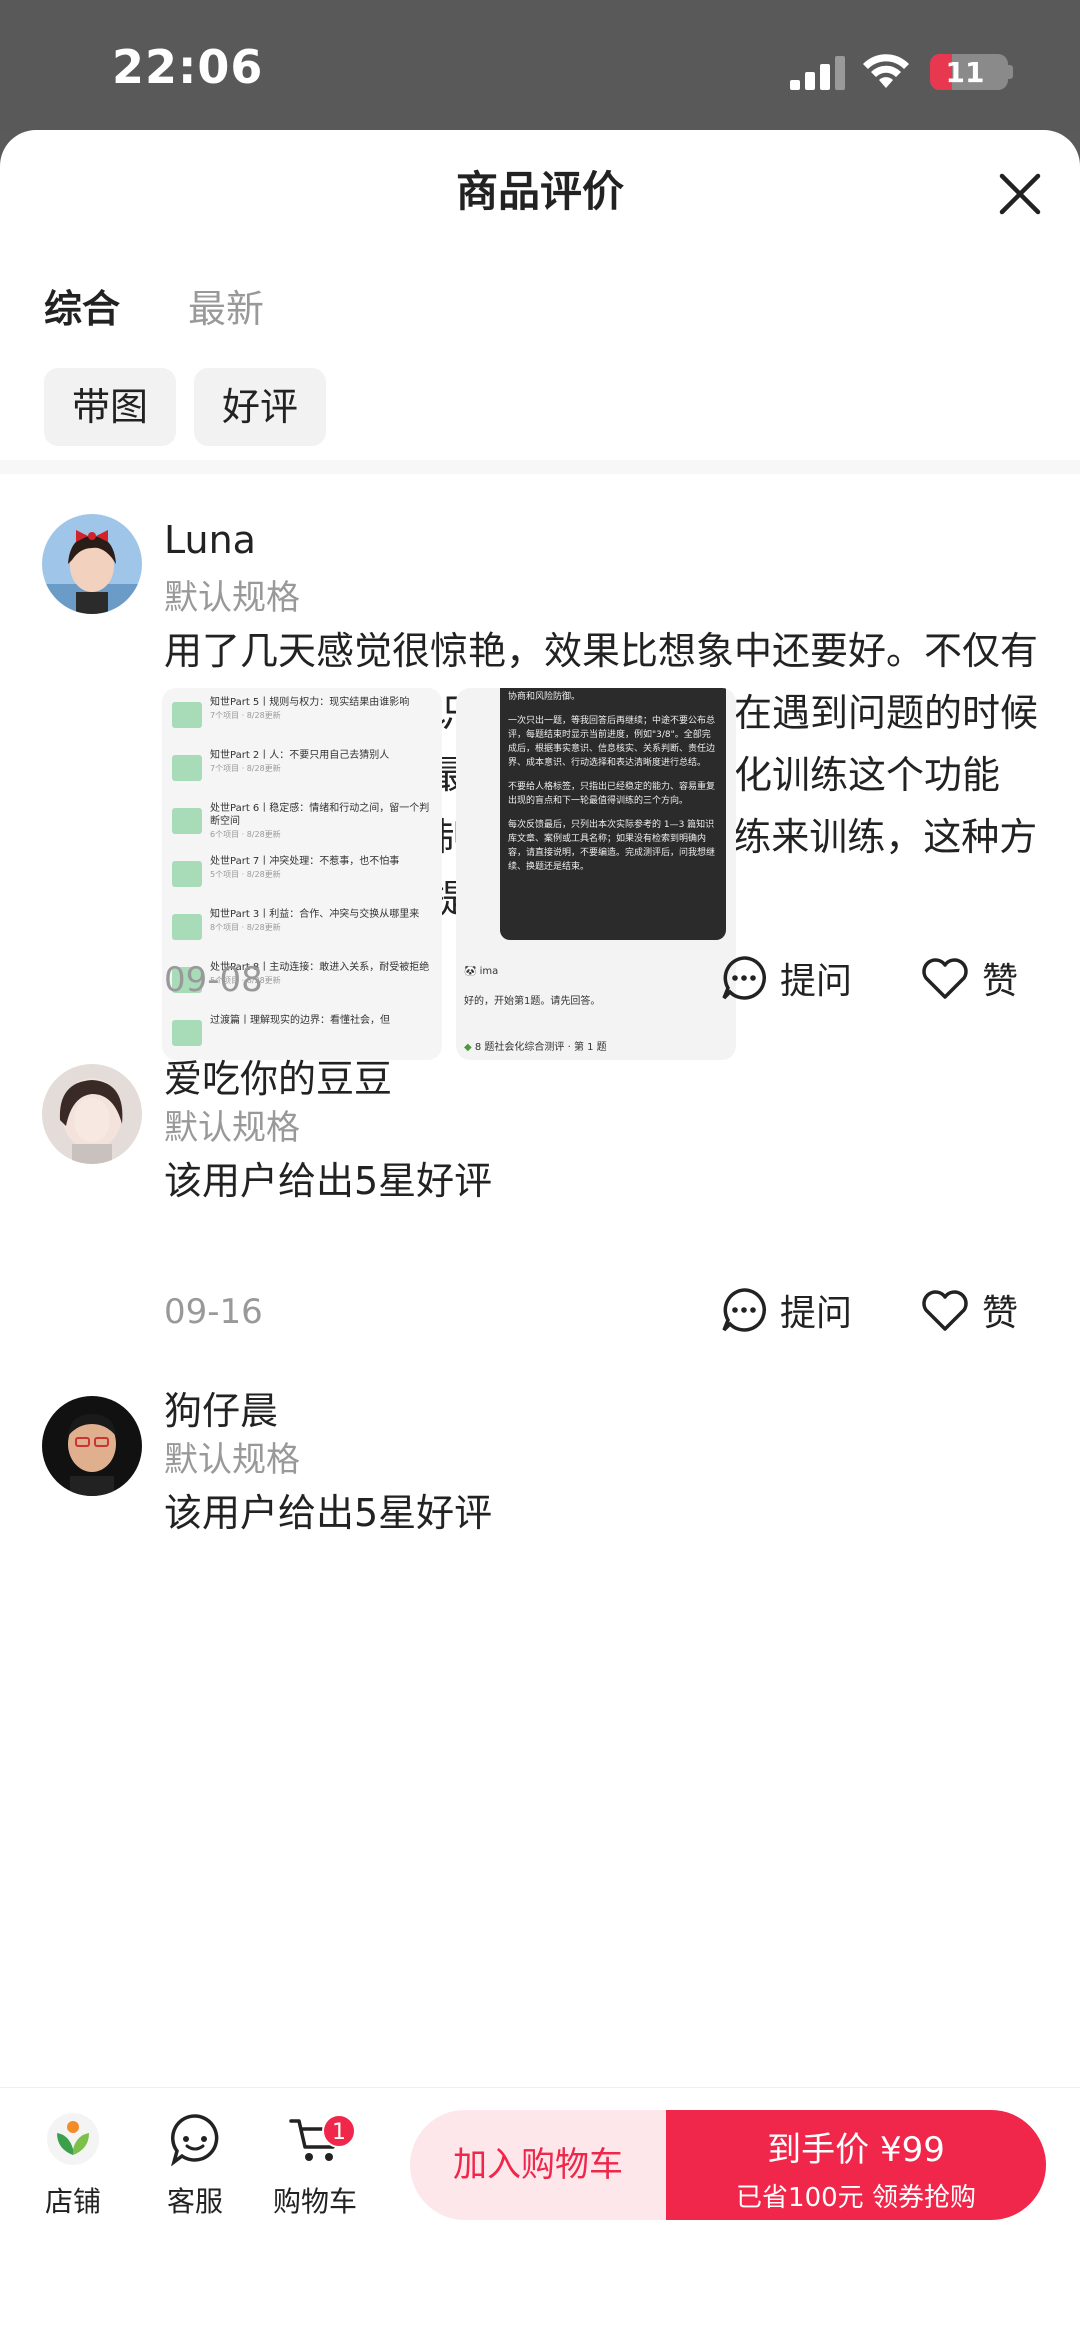  Describe the element at coordinates (305, 861) in the screenshot. I see `folder-title: 处世Part 7丨冲突处理：不惹事，也不怕事` at that location.